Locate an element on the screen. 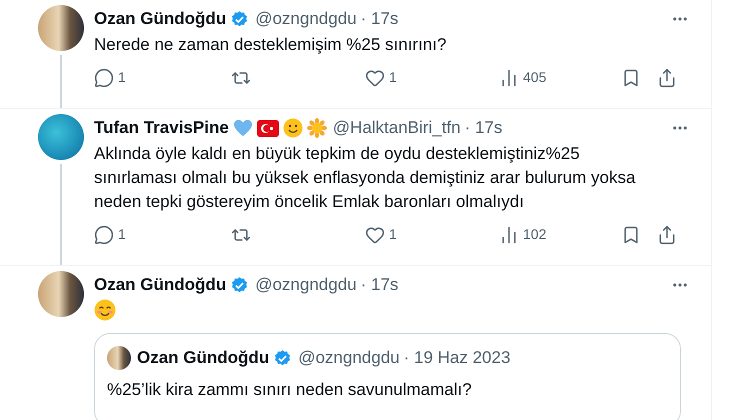  sun-icon is located at coordinates (316, 128).